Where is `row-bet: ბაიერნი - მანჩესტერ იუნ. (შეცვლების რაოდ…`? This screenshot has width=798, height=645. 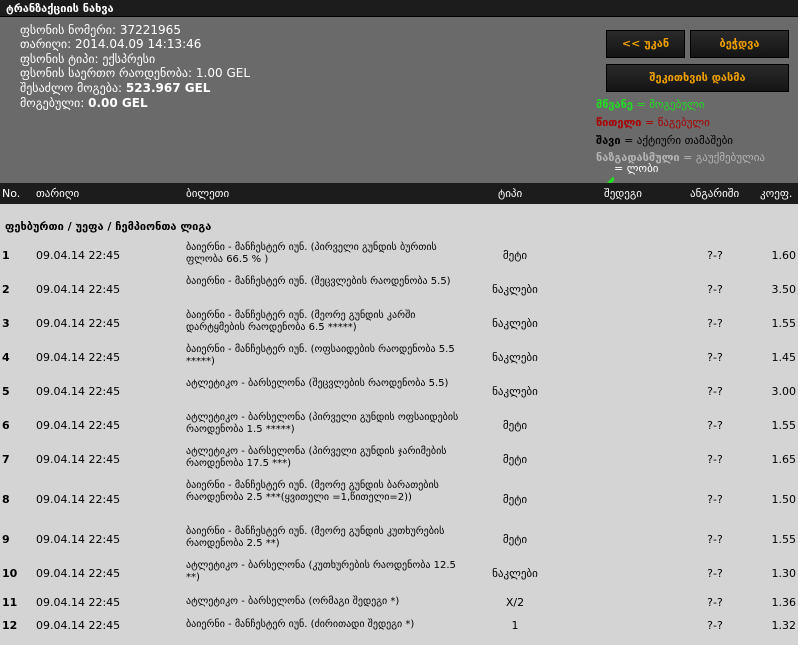
row-bet: ბაიერნი - მანჩესტერ იუნ. (შეცვლების რაოდ… is located at coordinates (318, 281).